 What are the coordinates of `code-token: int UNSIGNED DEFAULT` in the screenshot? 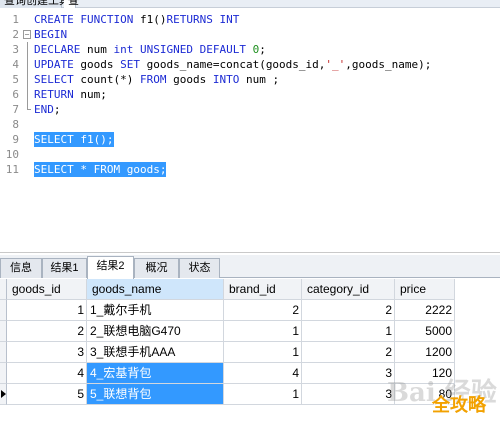 It's located at (179, 49).